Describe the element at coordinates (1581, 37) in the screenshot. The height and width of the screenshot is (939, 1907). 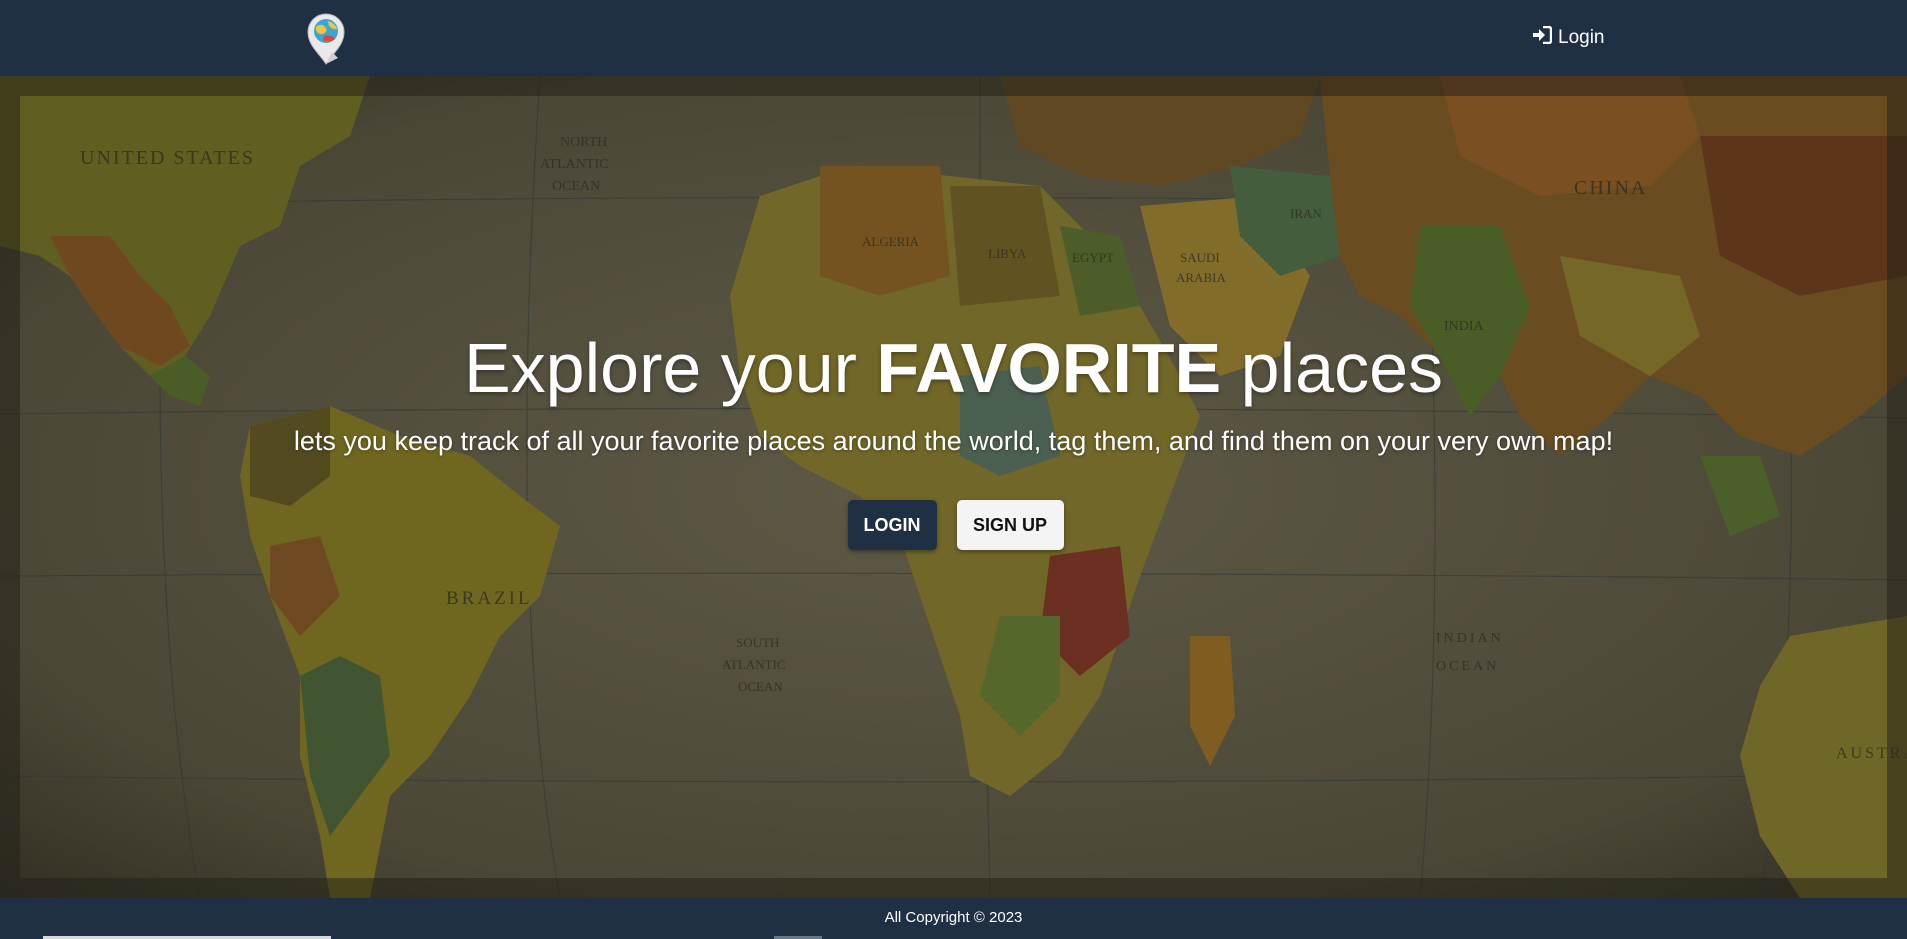
I see `nav-login-label: Login` at that location.